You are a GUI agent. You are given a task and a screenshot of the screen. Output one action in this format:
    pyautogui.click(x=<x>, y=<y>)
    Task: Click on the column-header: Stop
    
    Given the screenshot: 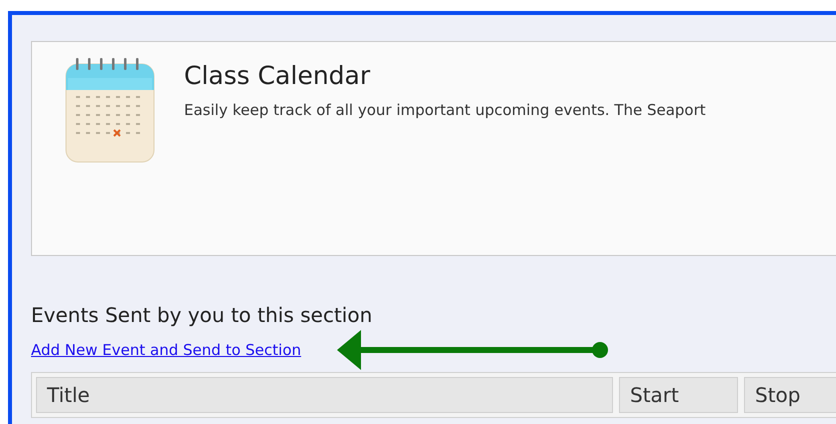 What is the action you would take?
    pyautogui.click(x=790, y=395)
    